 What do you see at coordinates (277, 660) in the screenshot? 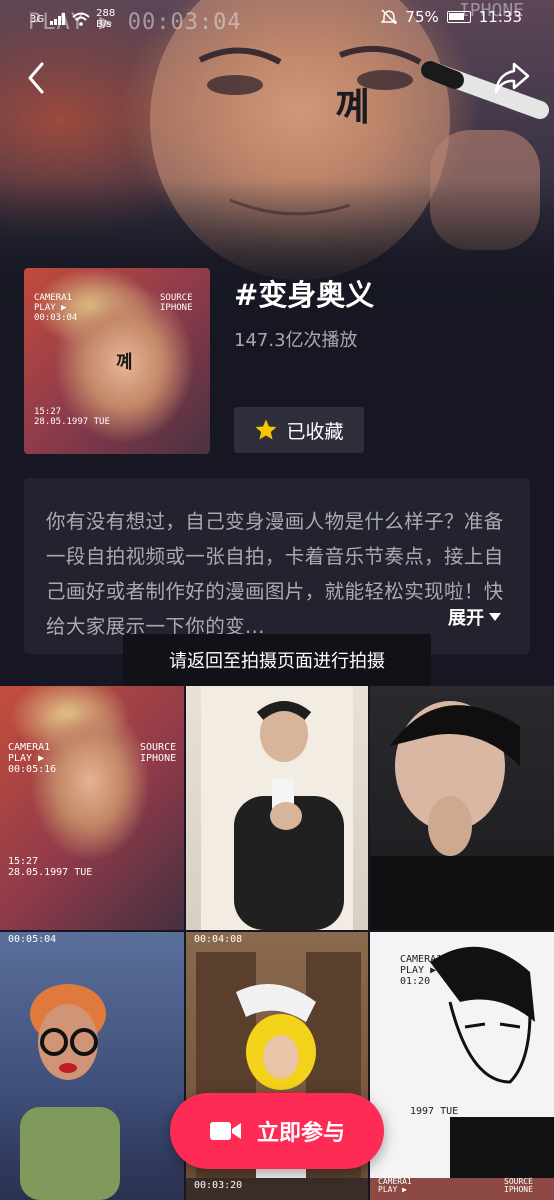
I see `toast-message: 请返回至拍摄页面进行拍摄` at bounding box center [277, 660].